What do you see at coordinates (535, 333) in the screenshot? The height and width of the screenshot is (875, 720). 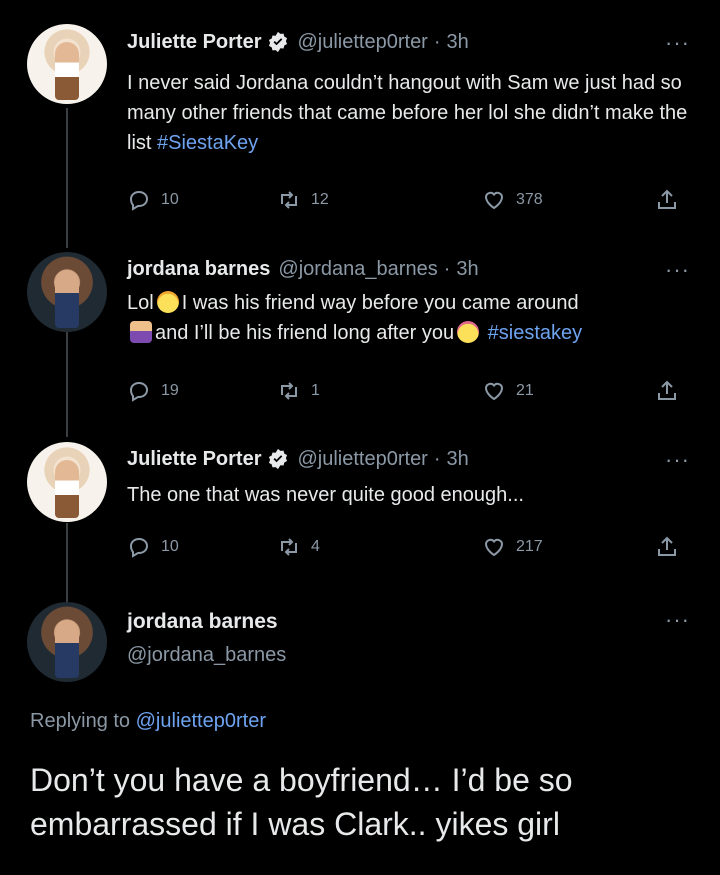 I see `hashtag-link: #siestakey` at bounding box center [535, 333].